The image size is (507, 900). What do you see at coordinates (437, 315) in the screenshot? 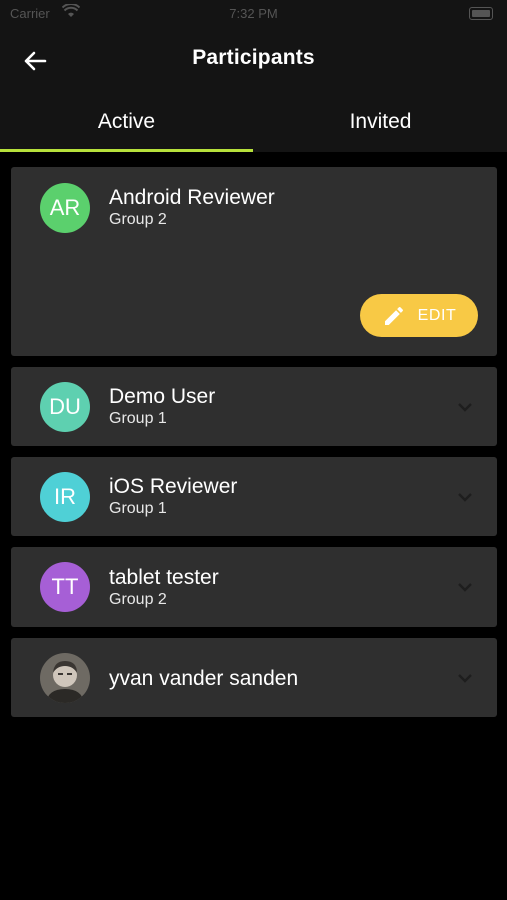
I see `edit-label: EDIT` at bounding box center [437, 315].